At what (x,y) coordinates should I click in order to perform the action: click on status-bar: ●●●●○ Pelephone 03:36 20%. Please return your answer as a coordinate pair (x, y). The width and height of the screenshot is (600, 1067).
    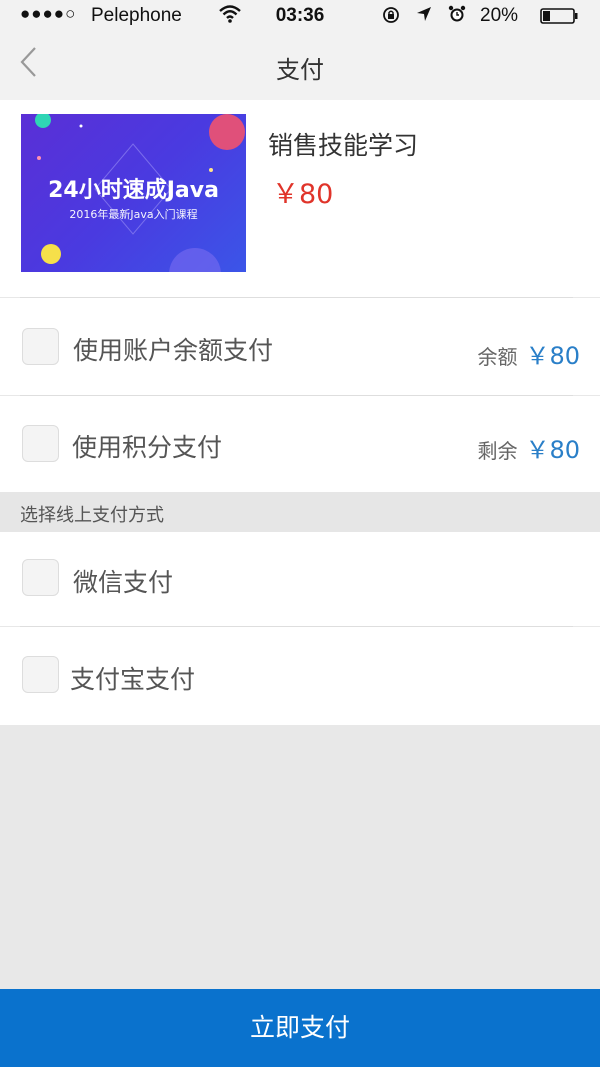
    Looking at the image, I should click on (300, 16).